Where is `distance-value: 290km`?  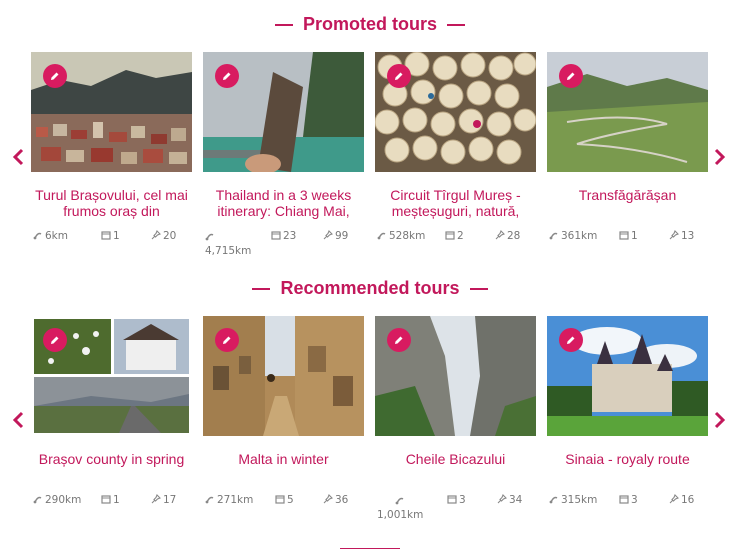
distance-value: 290km is located at coordinates (63, 500).